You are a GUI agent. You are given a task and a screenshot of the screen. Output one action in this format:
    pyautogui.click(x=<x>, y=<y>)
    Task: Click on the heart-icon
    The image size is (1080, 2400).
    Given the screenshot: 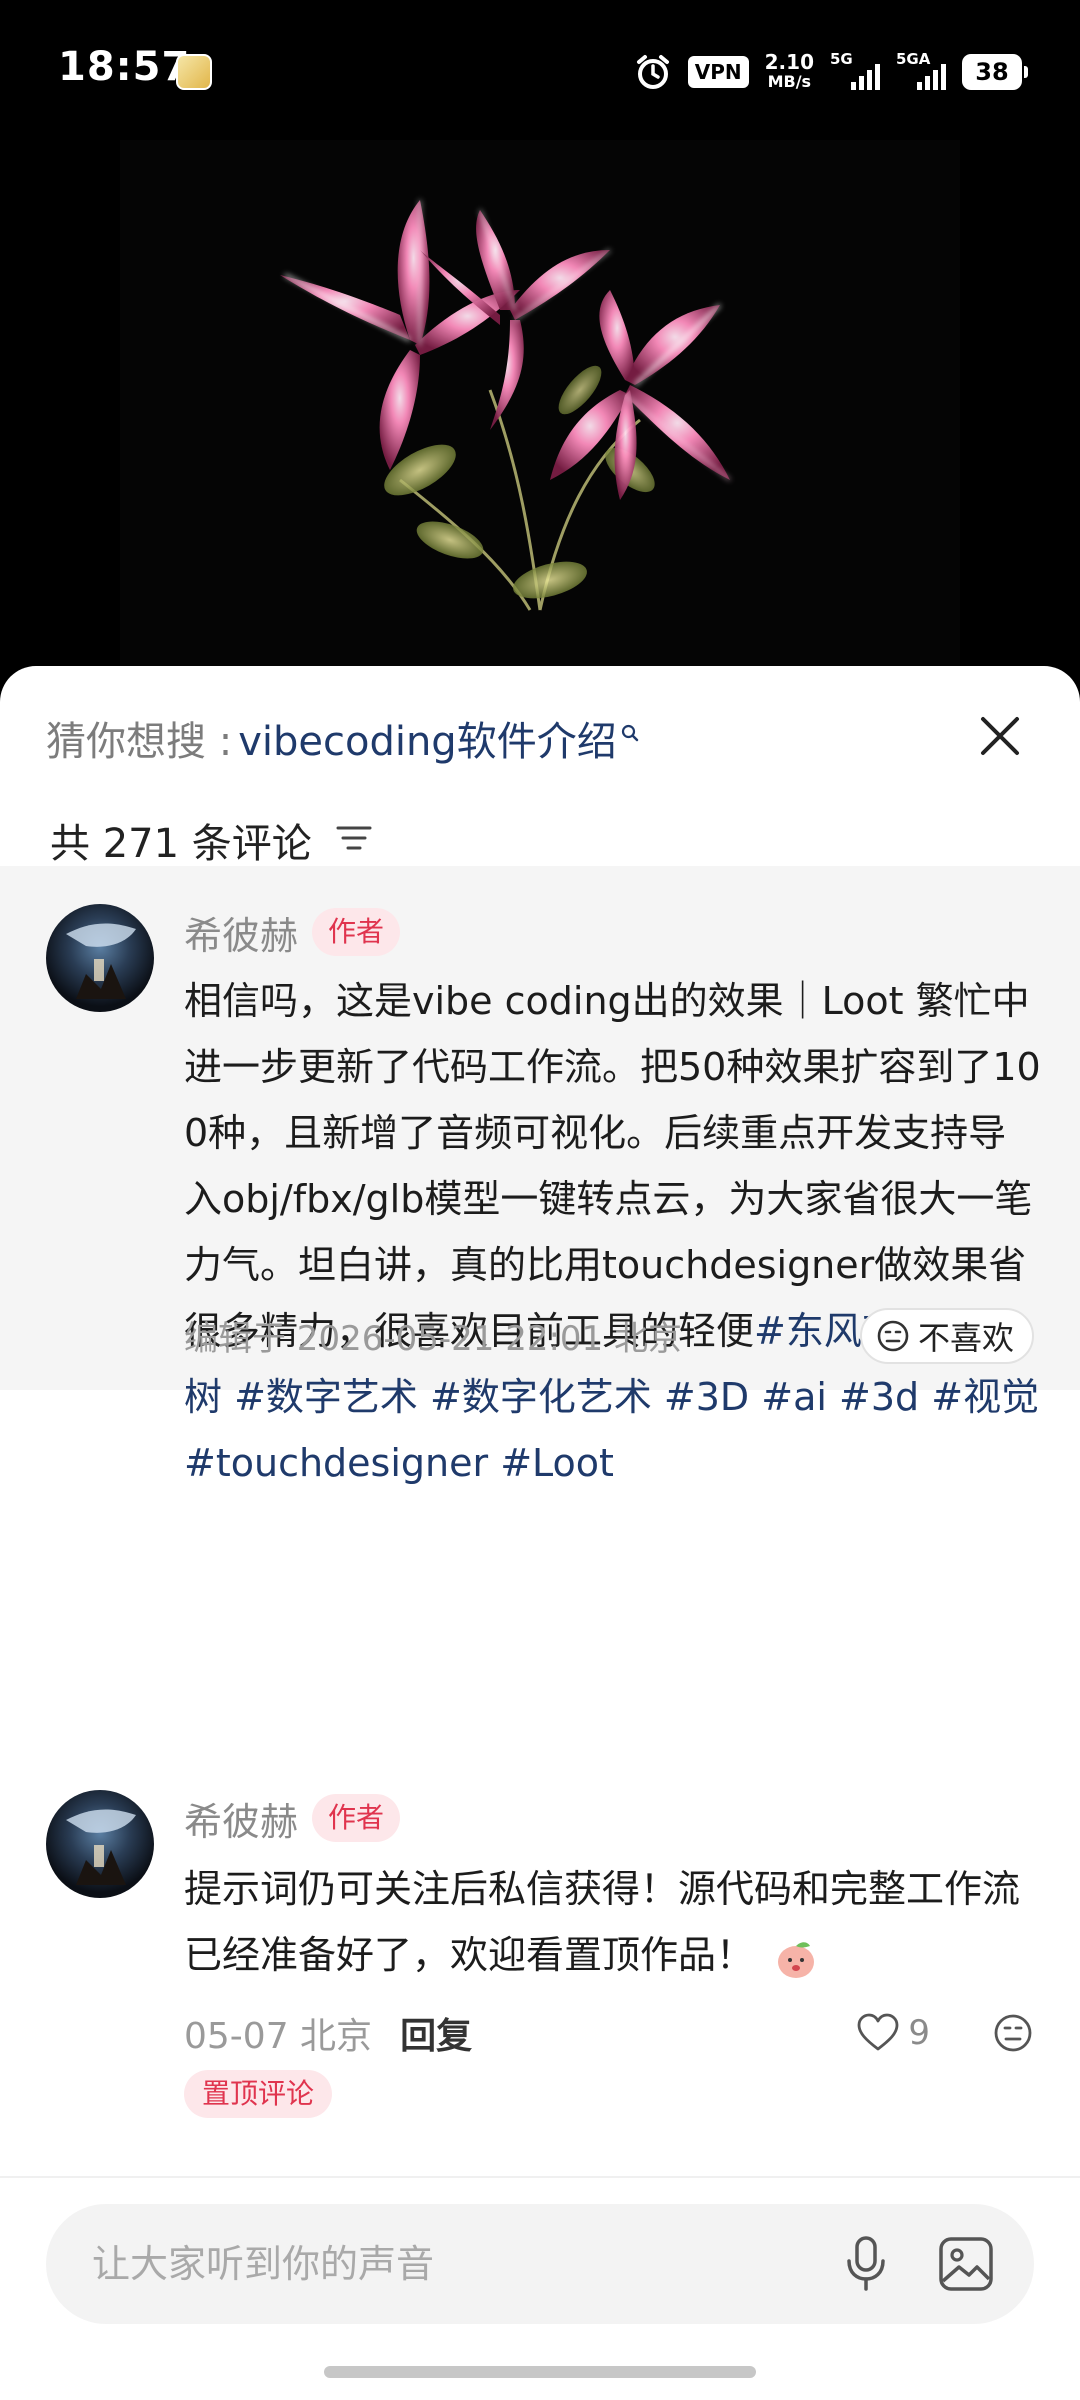 What is the action you would take?
    pyautogui.click(x=878, y=2032)
    